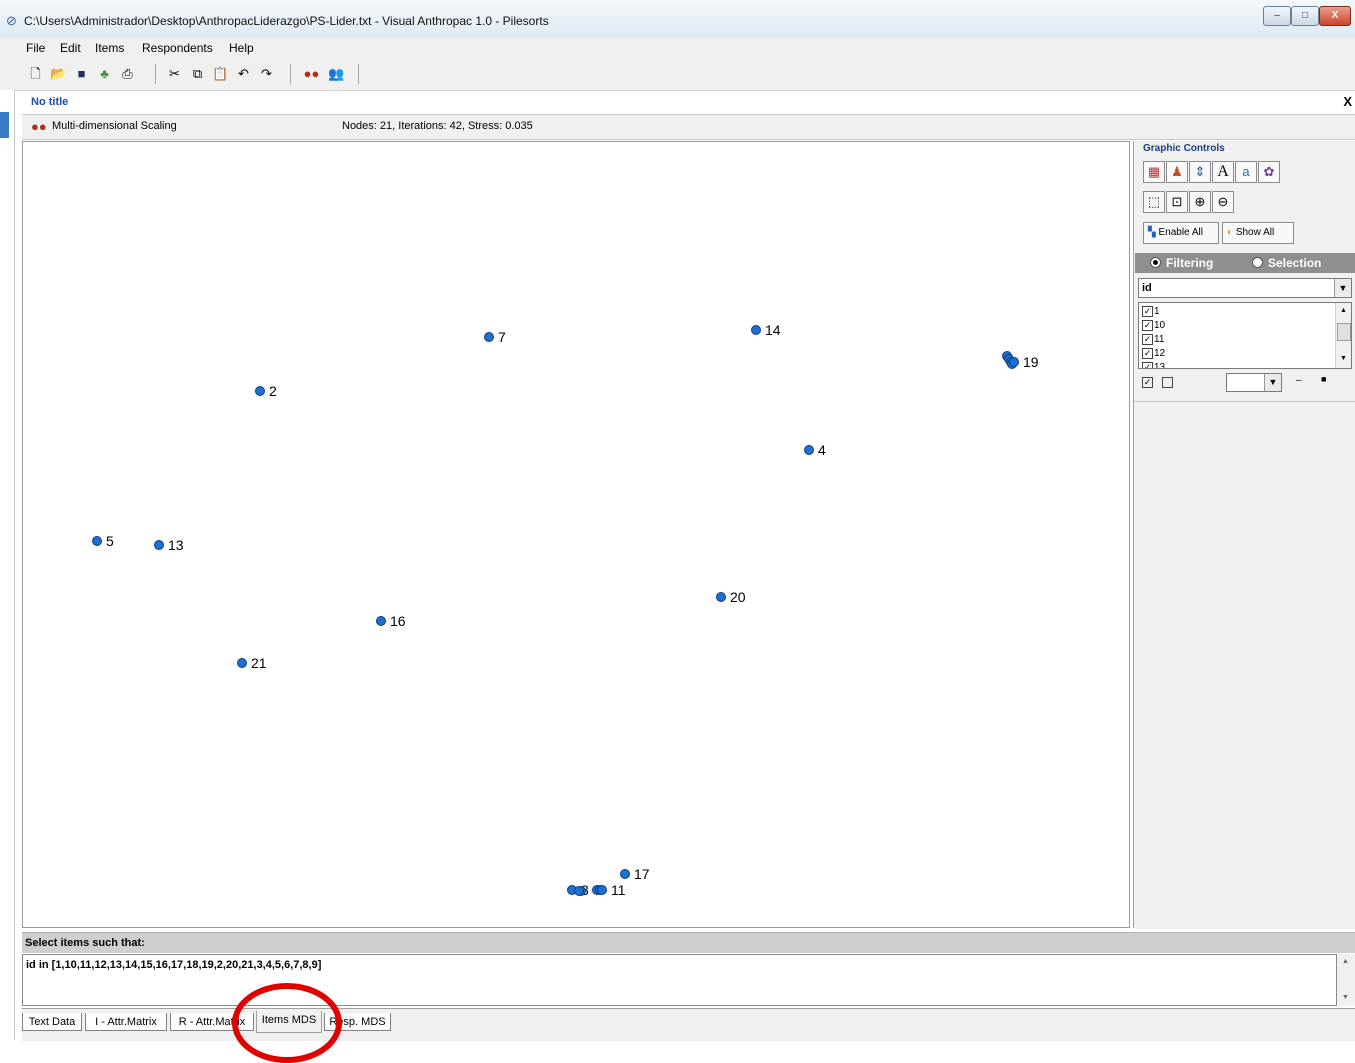  Describe the element at coordinates (1147, 382) in the screenshot. I see `check-all-icon: ✓` at that location.